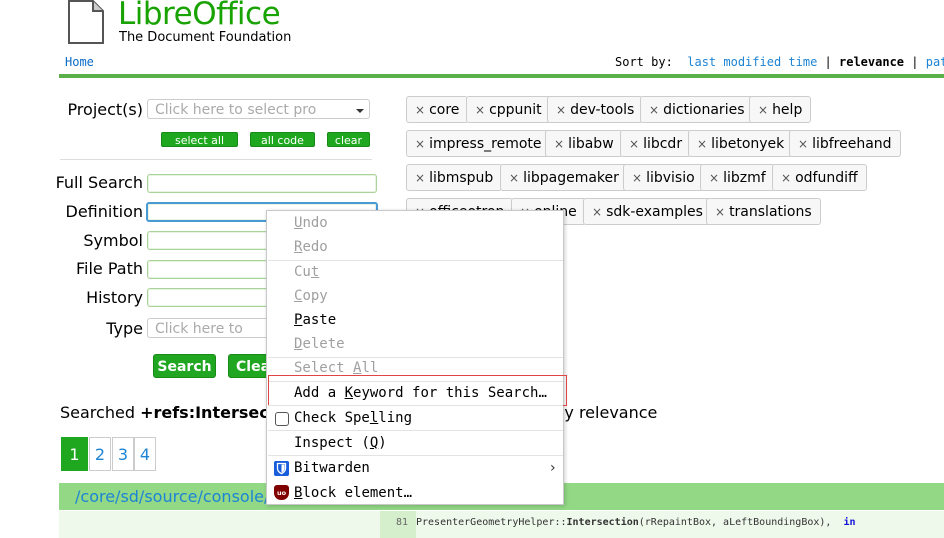 Image resolution: width=944 pixels, height=538 pixels. Describe the element at coordinates (306, 272) in the screenshot. I see `menu-item-cut: Cut` at that location.